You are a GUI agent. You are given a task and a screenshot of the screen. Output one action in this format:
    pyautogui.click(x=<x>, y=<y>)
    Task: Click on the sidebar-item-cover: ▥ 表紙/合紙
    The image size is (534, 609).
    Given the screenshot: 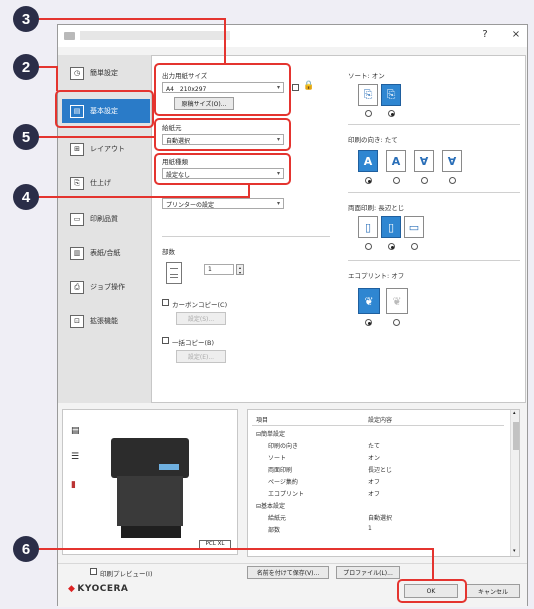 What is the action you would take?
    pyautogui.click(x=106, y=253)
    